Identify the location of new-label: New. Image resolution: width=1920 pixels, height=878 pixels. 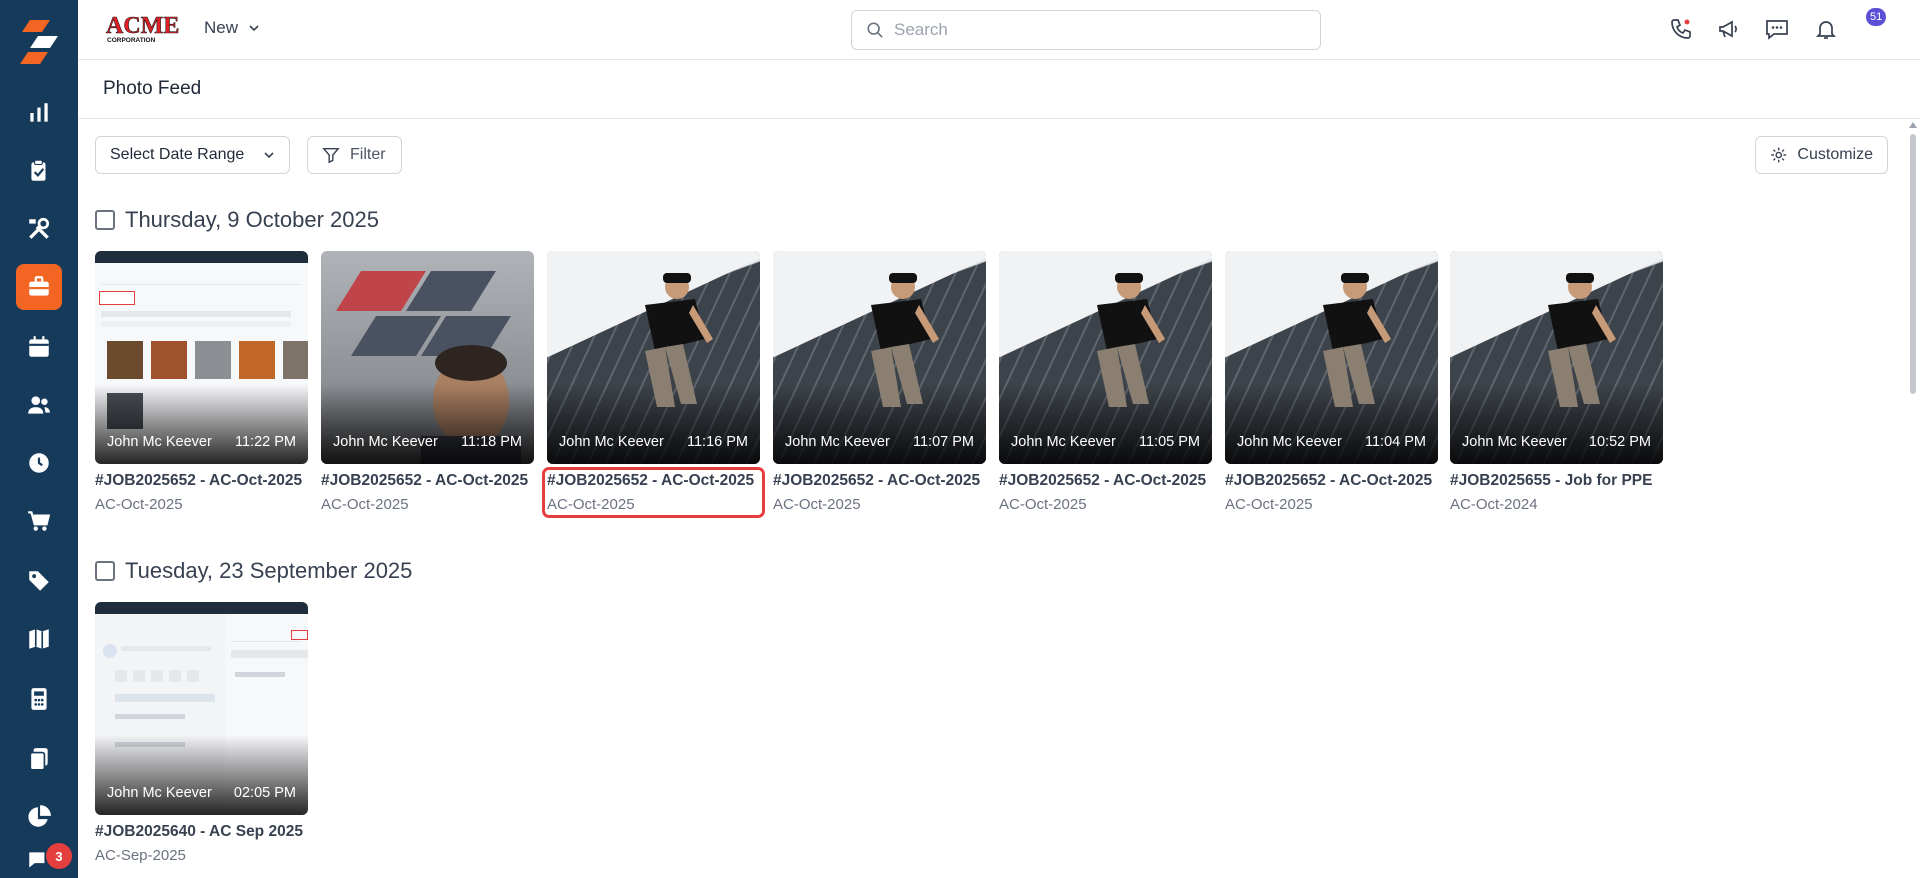
(221, 27).